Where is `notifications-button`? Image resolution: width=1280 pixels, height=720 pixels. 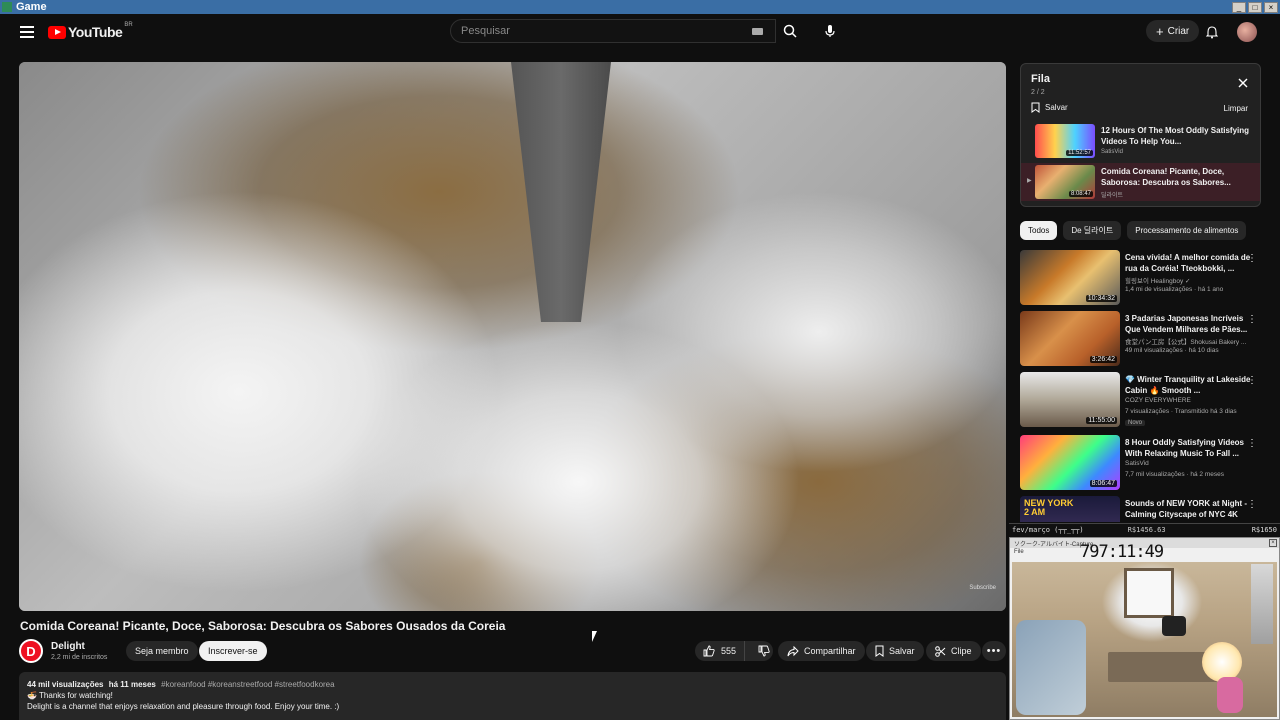
notifications-button is located at coordinates (1212, 32).